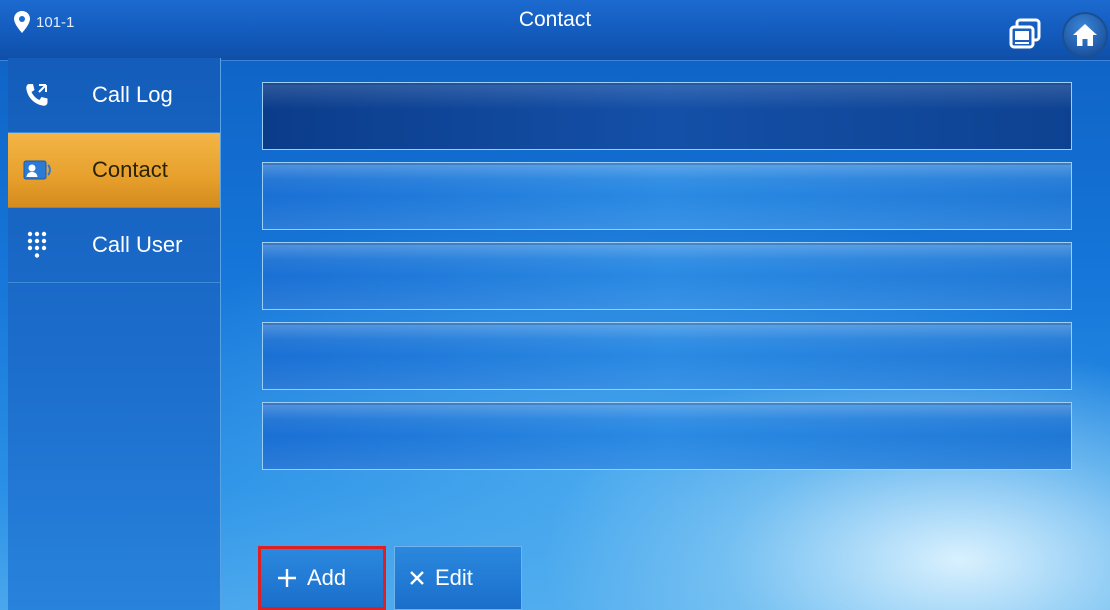 Image resolution: width=1110 pixels, height=610 pixels. I want to click on edit-button: Edit, so click(458, 578).